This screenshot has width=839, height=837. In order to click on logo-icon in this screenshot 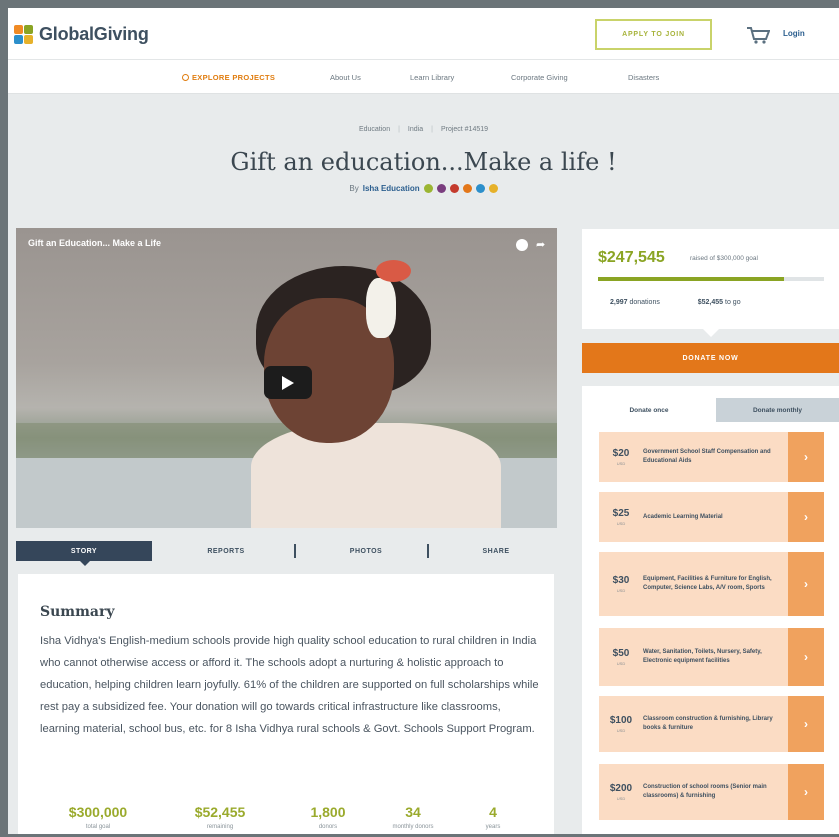, I will do `click(24, 34)`.